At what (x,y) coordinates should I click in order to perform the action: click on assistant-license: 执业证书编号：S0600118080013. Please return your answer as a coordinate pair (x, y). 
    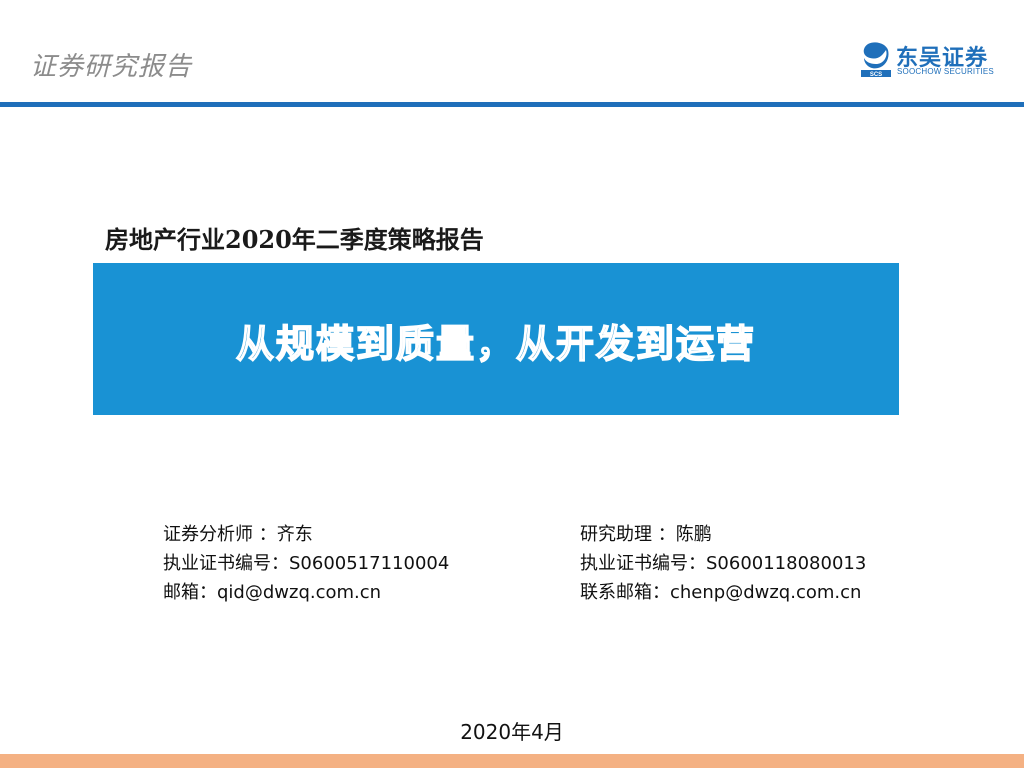
    Looking at the image, I should click on (723, 563).